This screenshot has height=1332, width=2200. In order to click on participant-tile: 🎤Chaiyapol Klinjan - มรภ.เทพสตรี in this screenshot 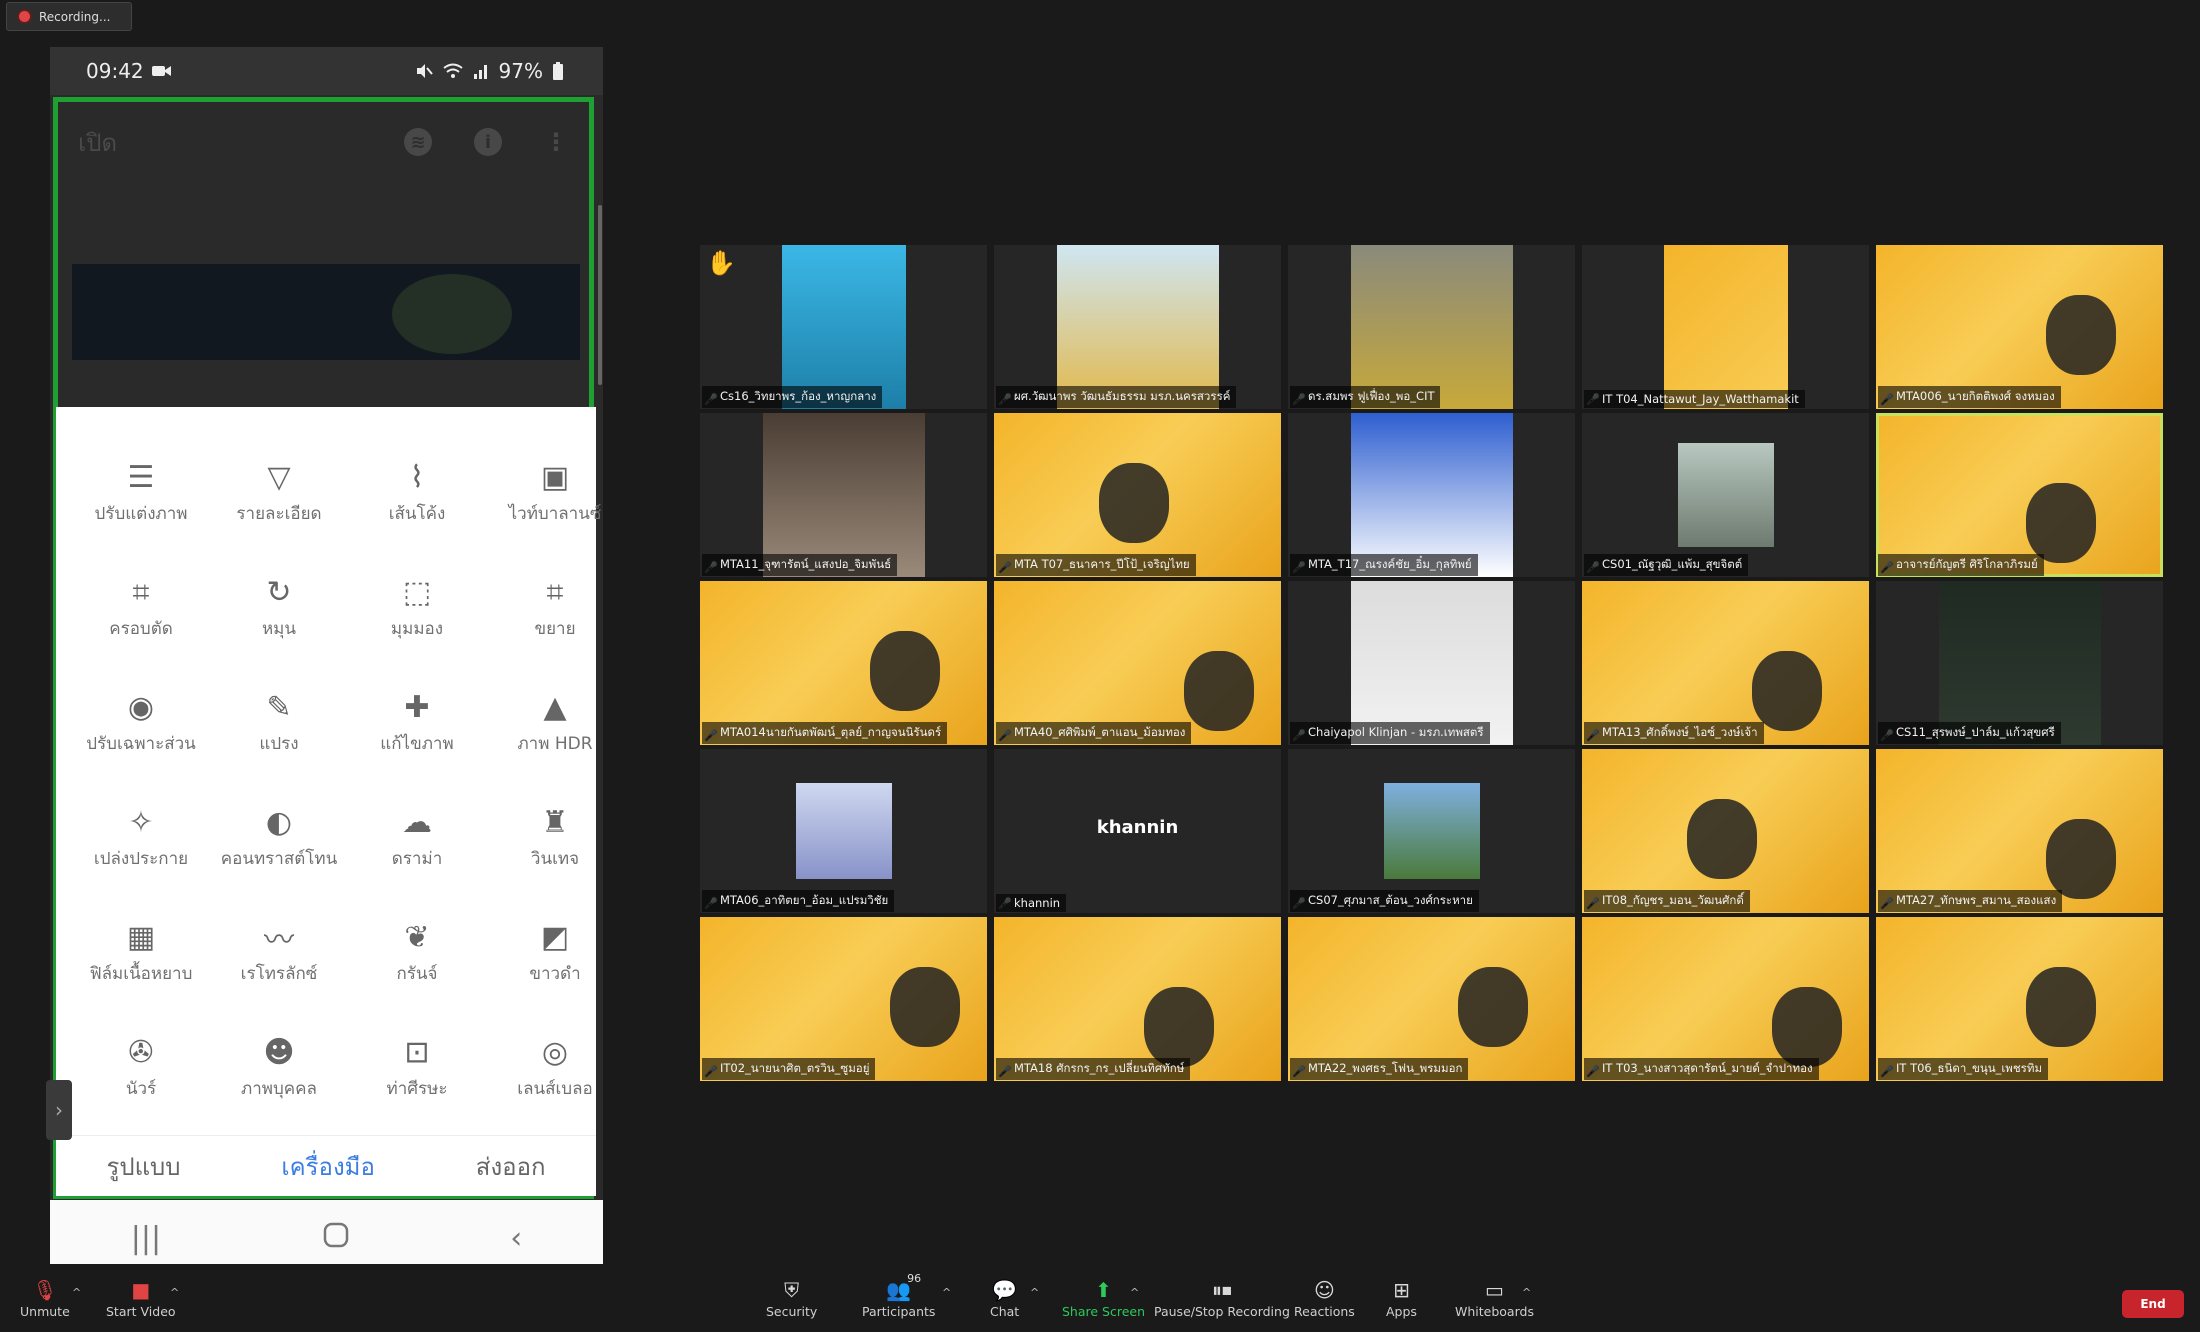, I will do `click(1431, 663)`.